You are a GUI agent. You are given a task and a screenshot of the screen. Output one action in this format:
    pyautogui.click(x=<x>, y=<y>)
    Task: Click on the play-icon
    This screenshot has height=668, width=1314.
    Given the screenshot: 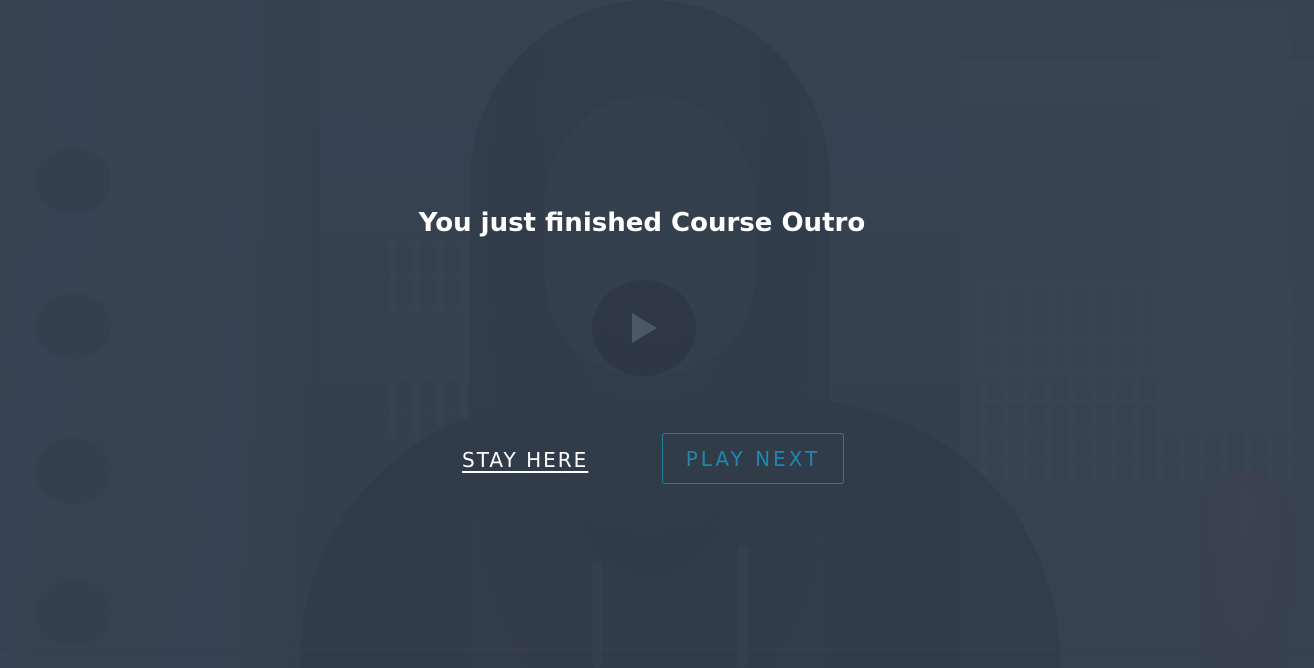 What is the action you would take?
    pyautogui.click(x=644, y=328)
    